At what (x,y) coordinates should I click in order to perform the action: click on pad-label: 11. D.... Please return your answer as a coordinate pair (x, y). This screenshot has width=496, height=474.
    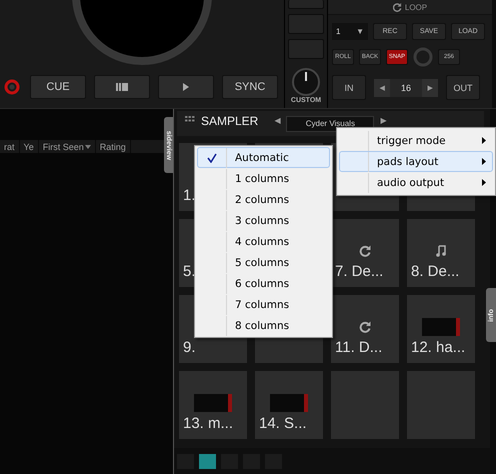
    Looking at the image, I should click on (358, 347).